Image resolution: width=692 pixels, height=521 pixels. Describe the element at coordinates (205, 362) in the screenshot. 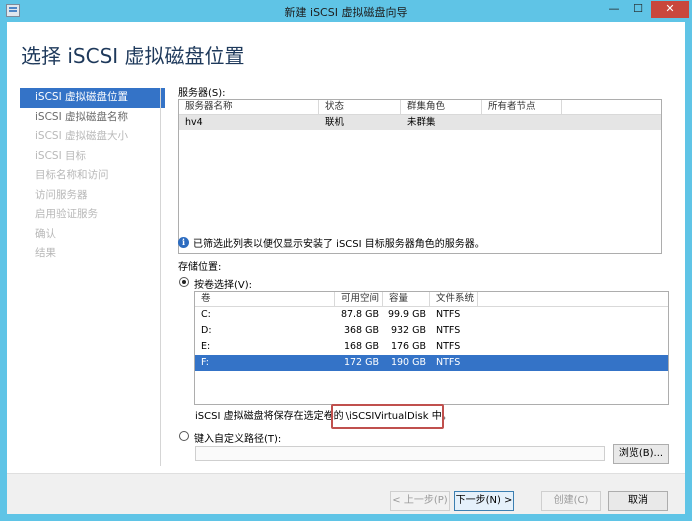

I see `volume-cell: F:` at that location.